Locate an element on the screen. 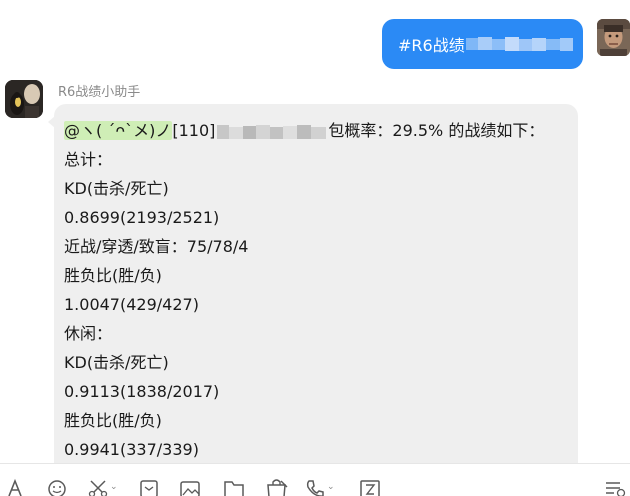  image-icon is located at coordinates (190, 487).